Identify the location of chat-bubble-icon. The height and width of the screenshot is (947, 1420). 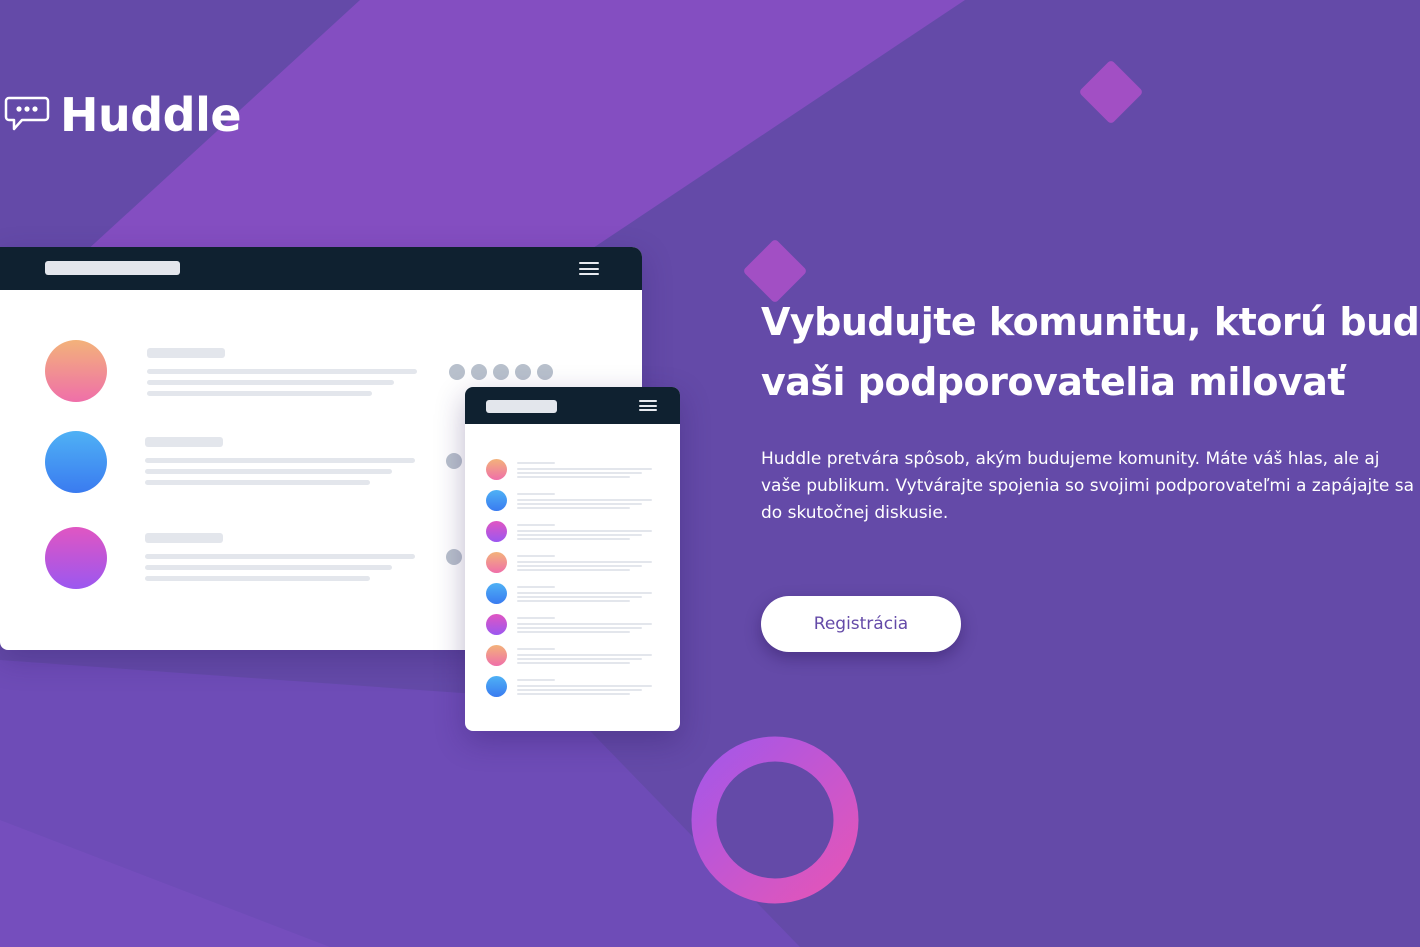
(27, 113).